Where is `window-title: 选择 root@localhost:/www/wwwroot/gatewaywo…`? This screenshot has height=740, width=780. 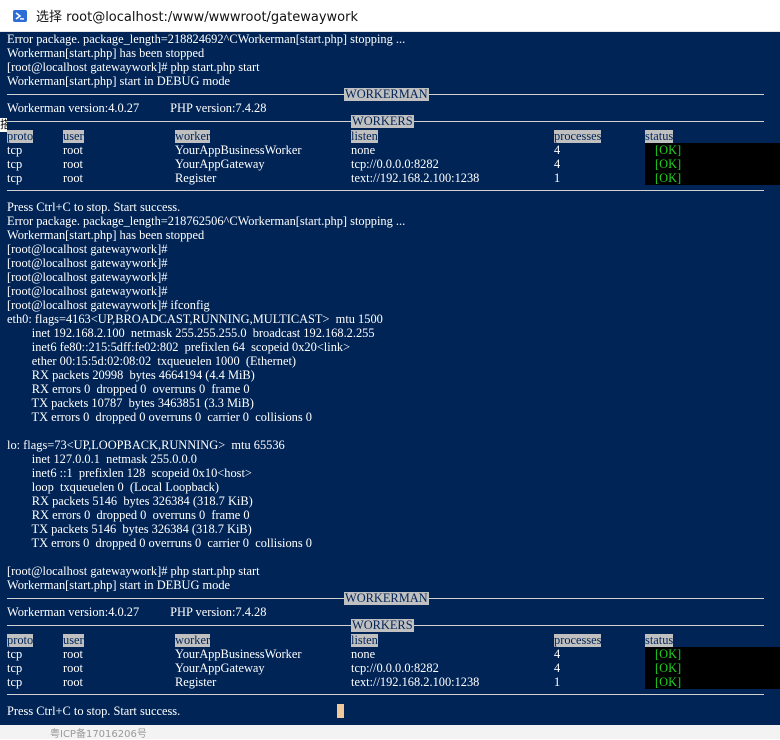
window-title: 选择 root@localhost:/www/wwwroot/gatewaywo… is located at coordinates (197, 17).